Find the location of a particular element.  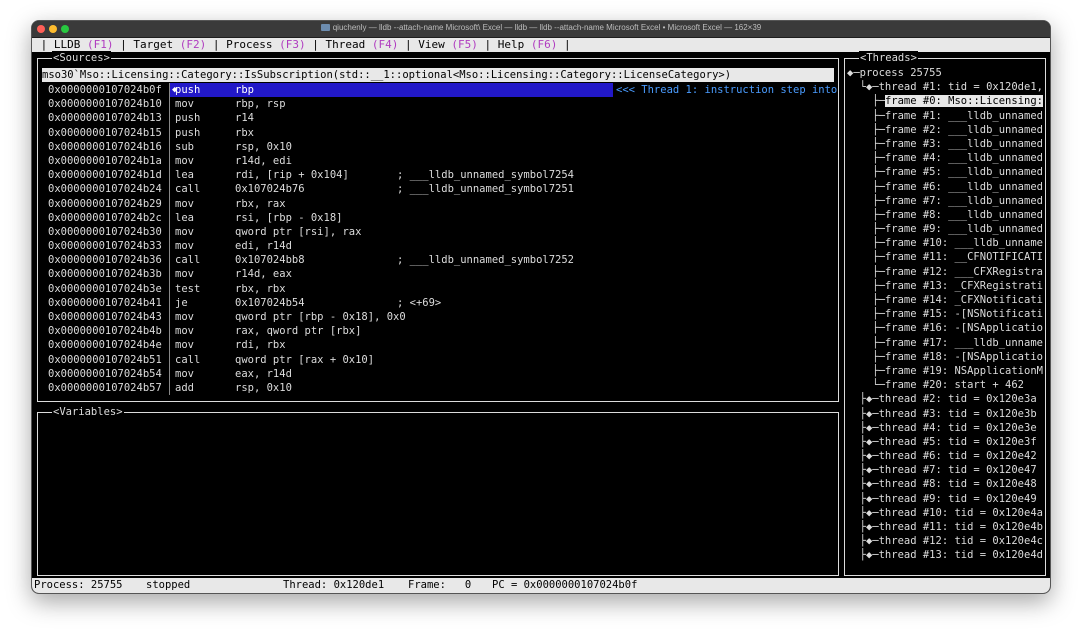

instruction-row: 0x0000000107024b1a mov r14d, edi is located at coordinates (438, 161).